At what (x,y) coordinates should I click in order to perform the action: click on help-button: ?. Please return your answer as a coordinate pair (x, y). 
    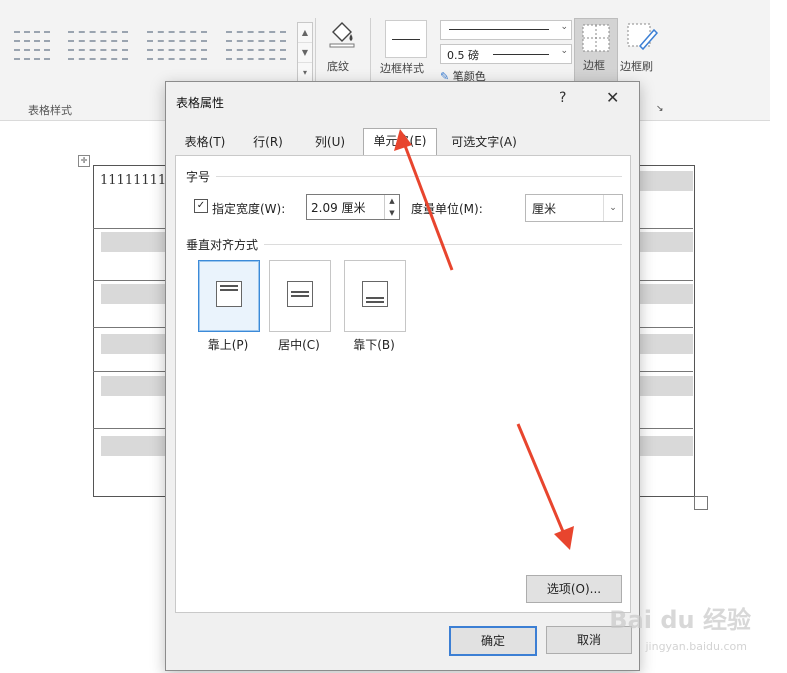
    Looking at the image, I should click on (562, 98).